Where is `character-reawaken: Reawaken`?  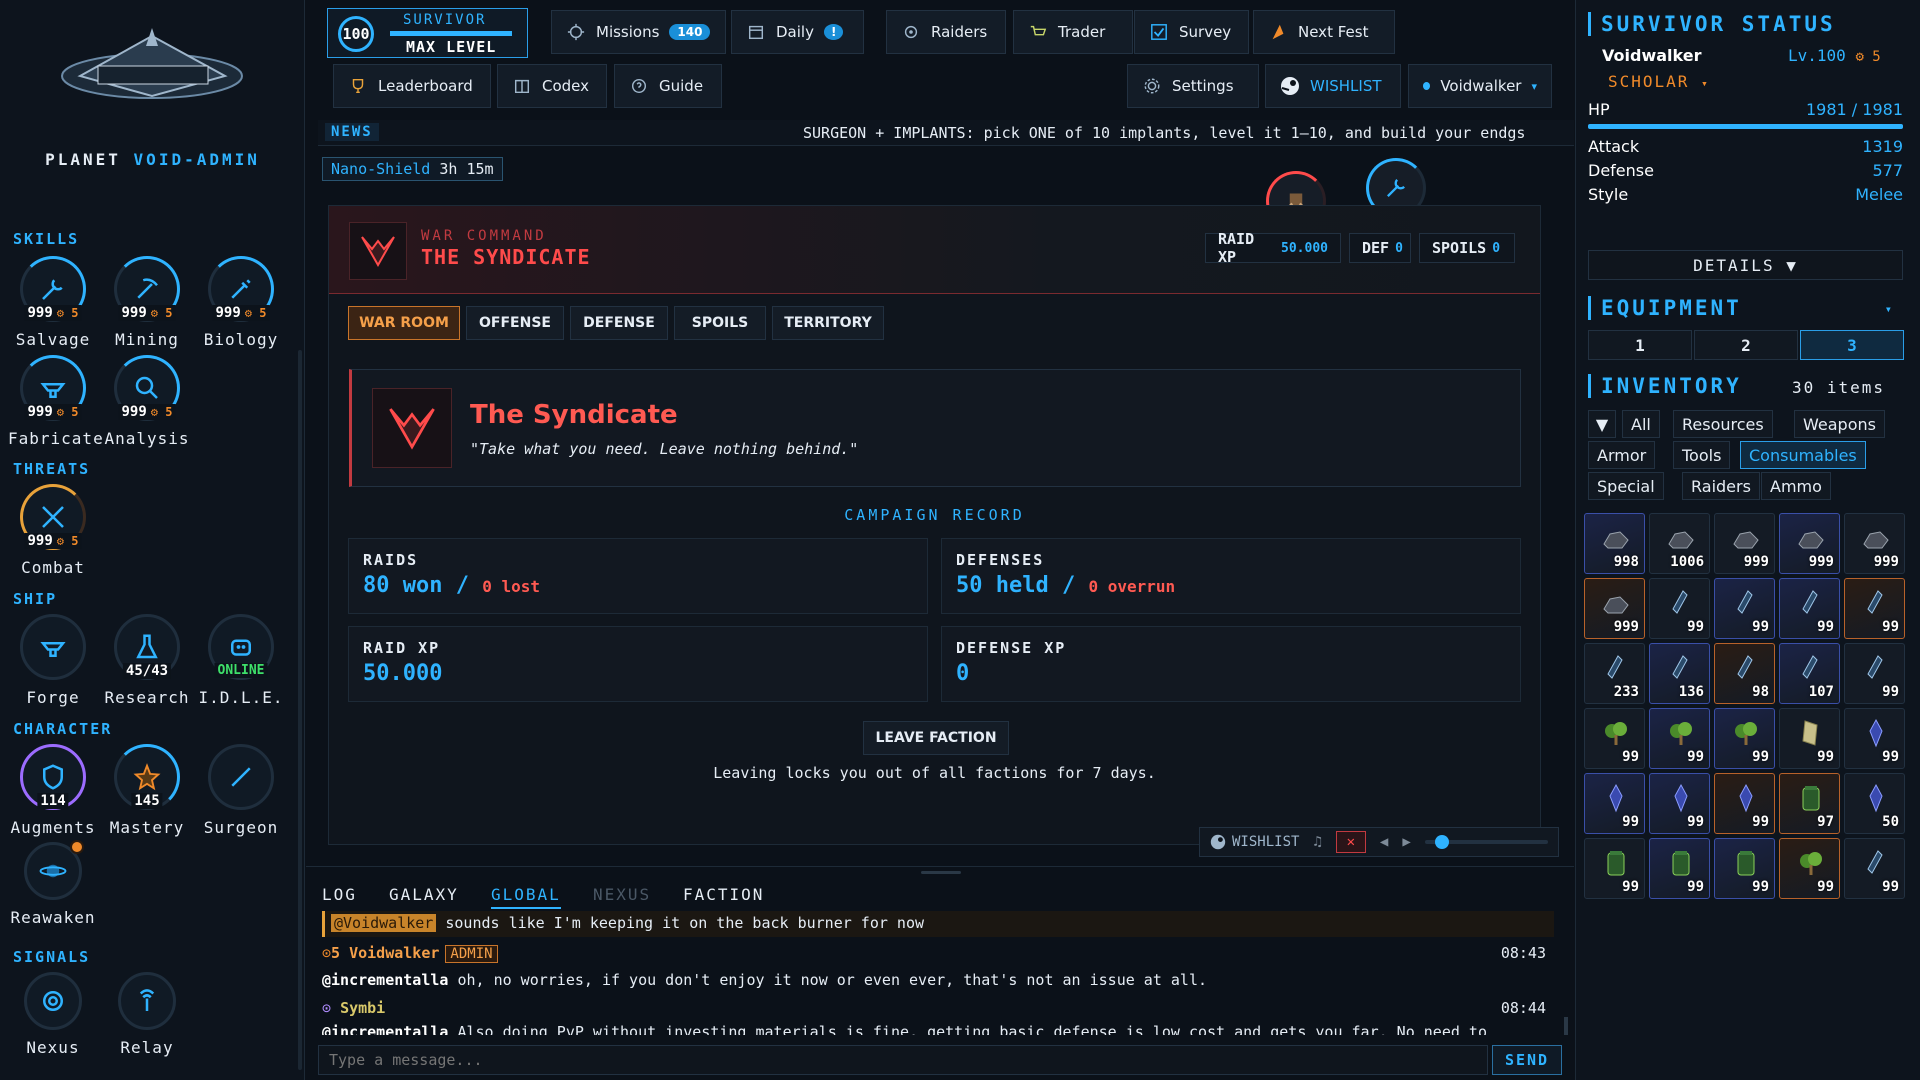
character-reawaken: Reawaken is located at coordinates (53, 883).